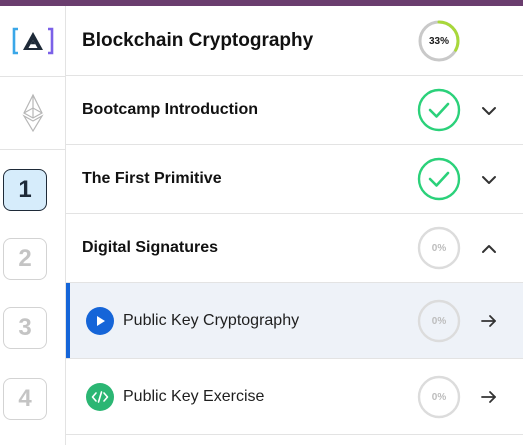  I want to click on lesson-public-key-exercise: Public Key Exercise 0%, so click(294, 397).